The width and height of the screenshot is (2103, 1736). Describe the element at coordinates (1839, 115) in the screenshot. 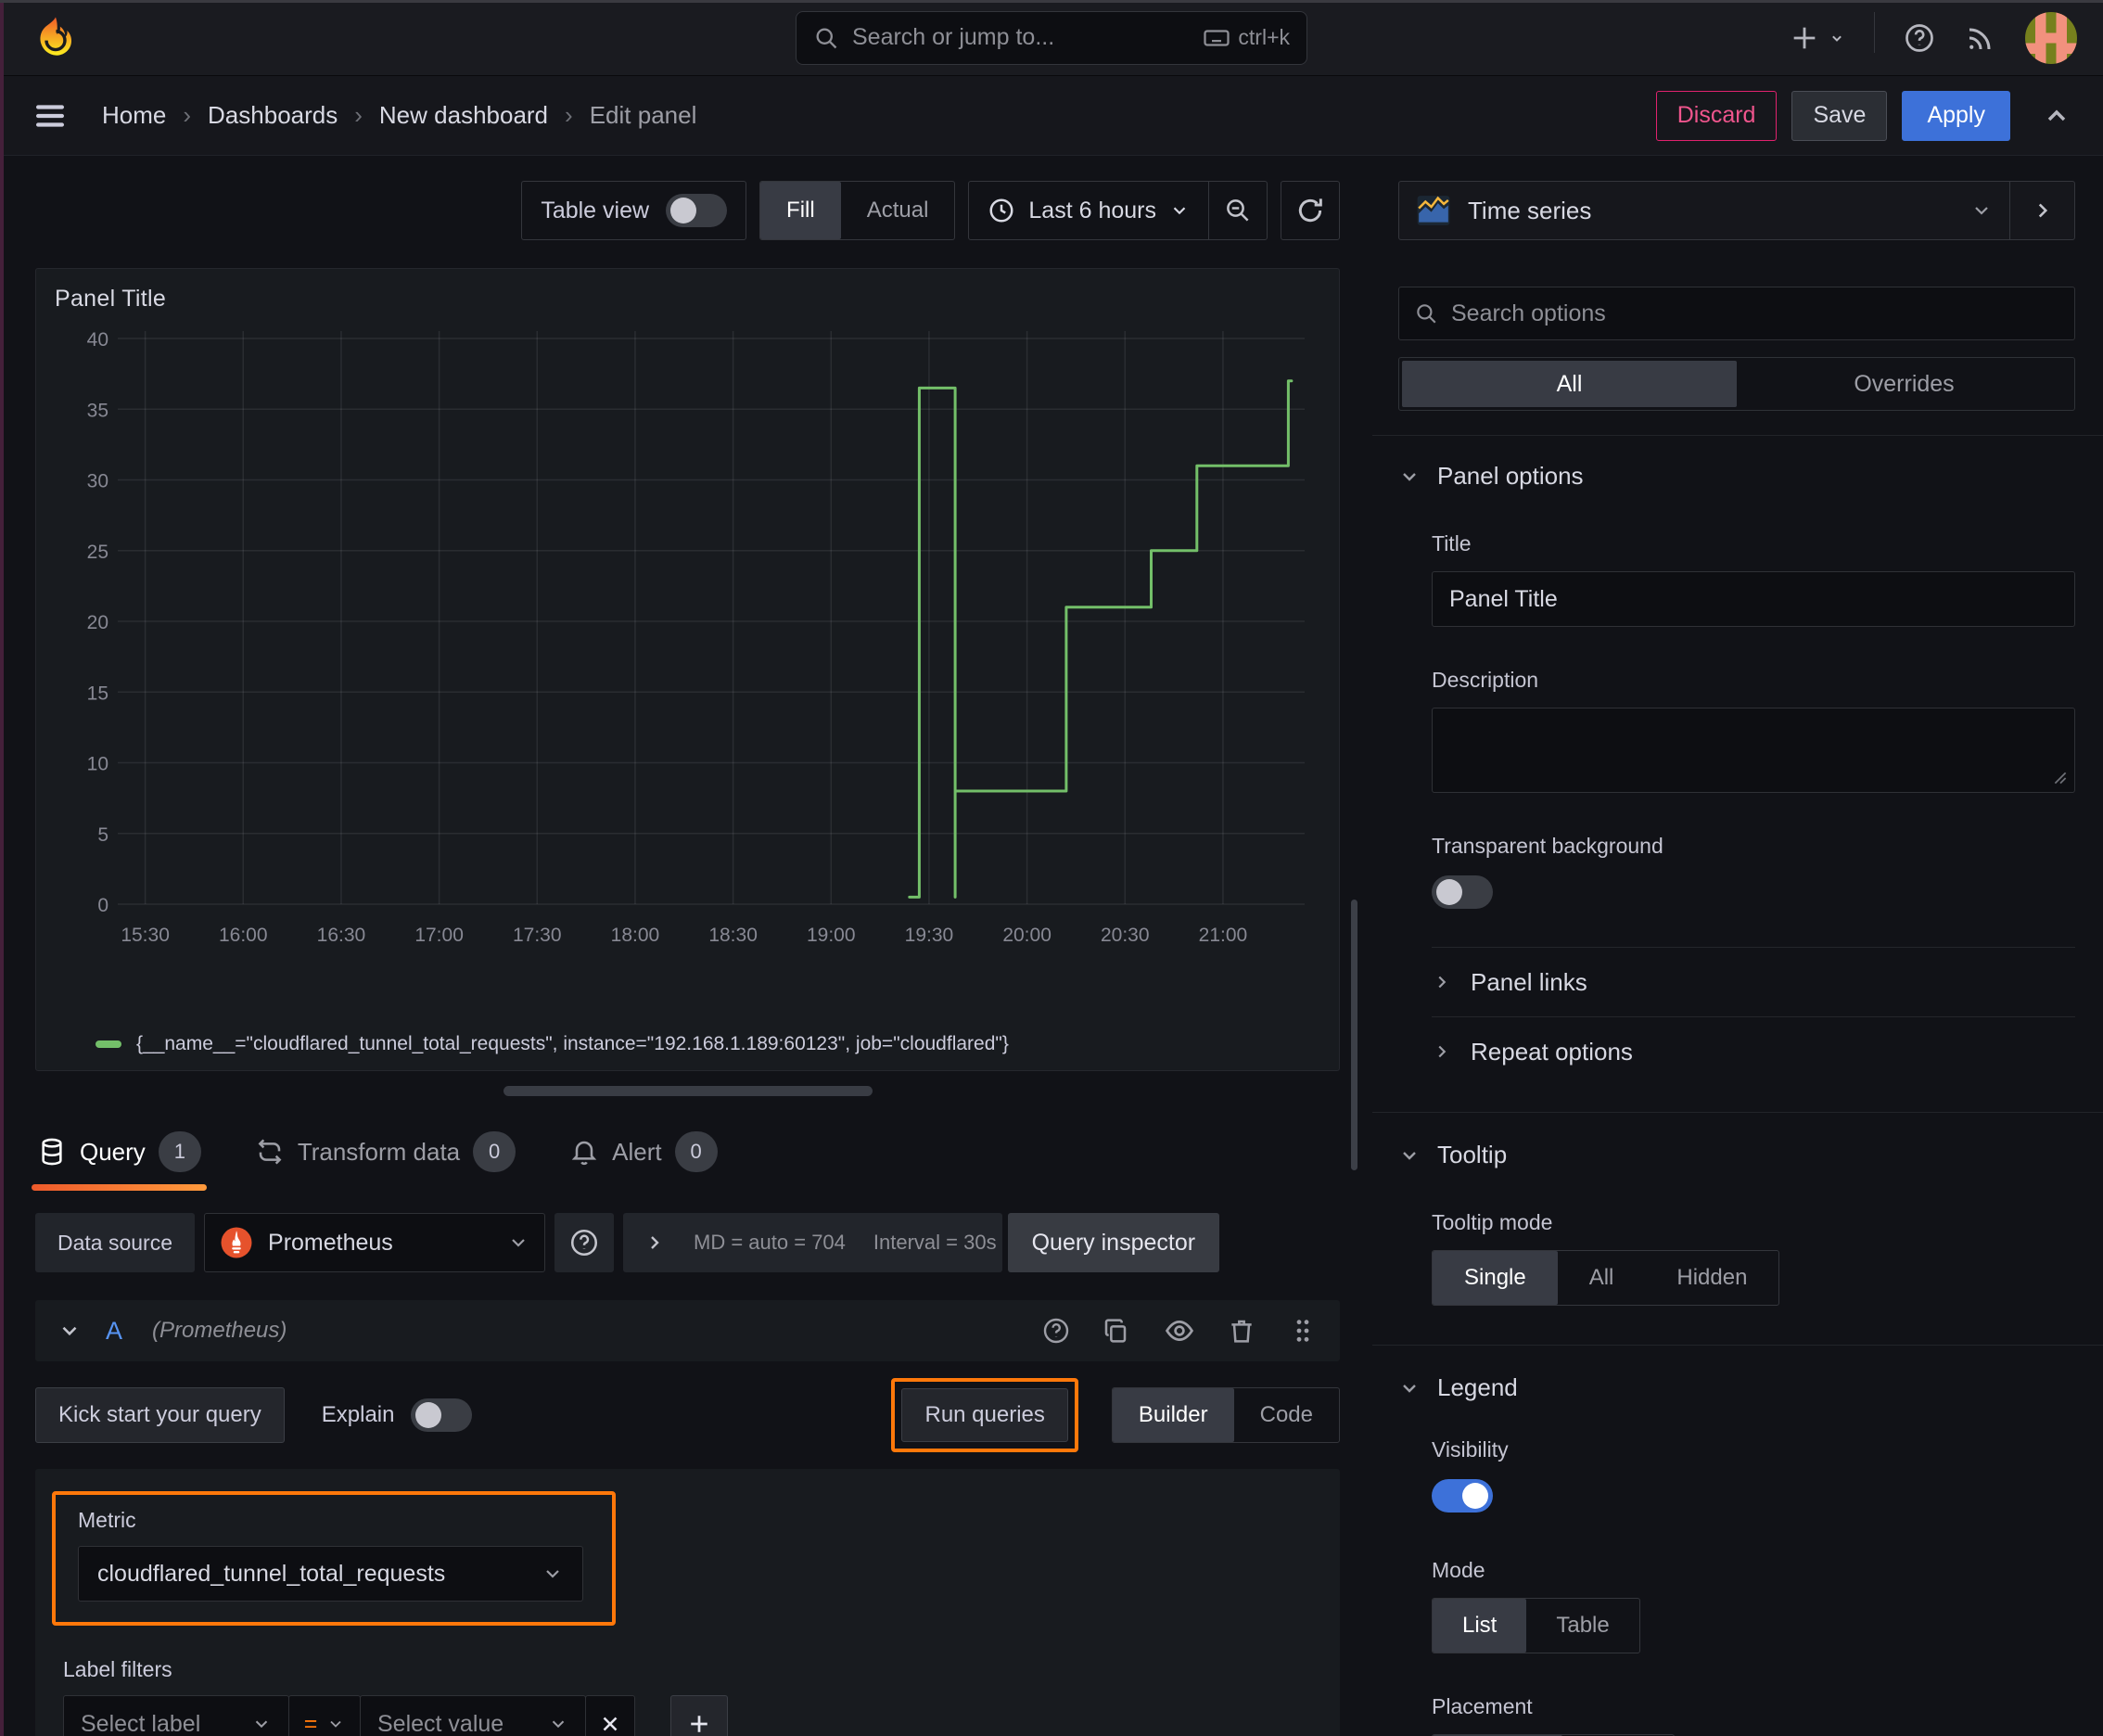

I see `save-button: Save` at that location.